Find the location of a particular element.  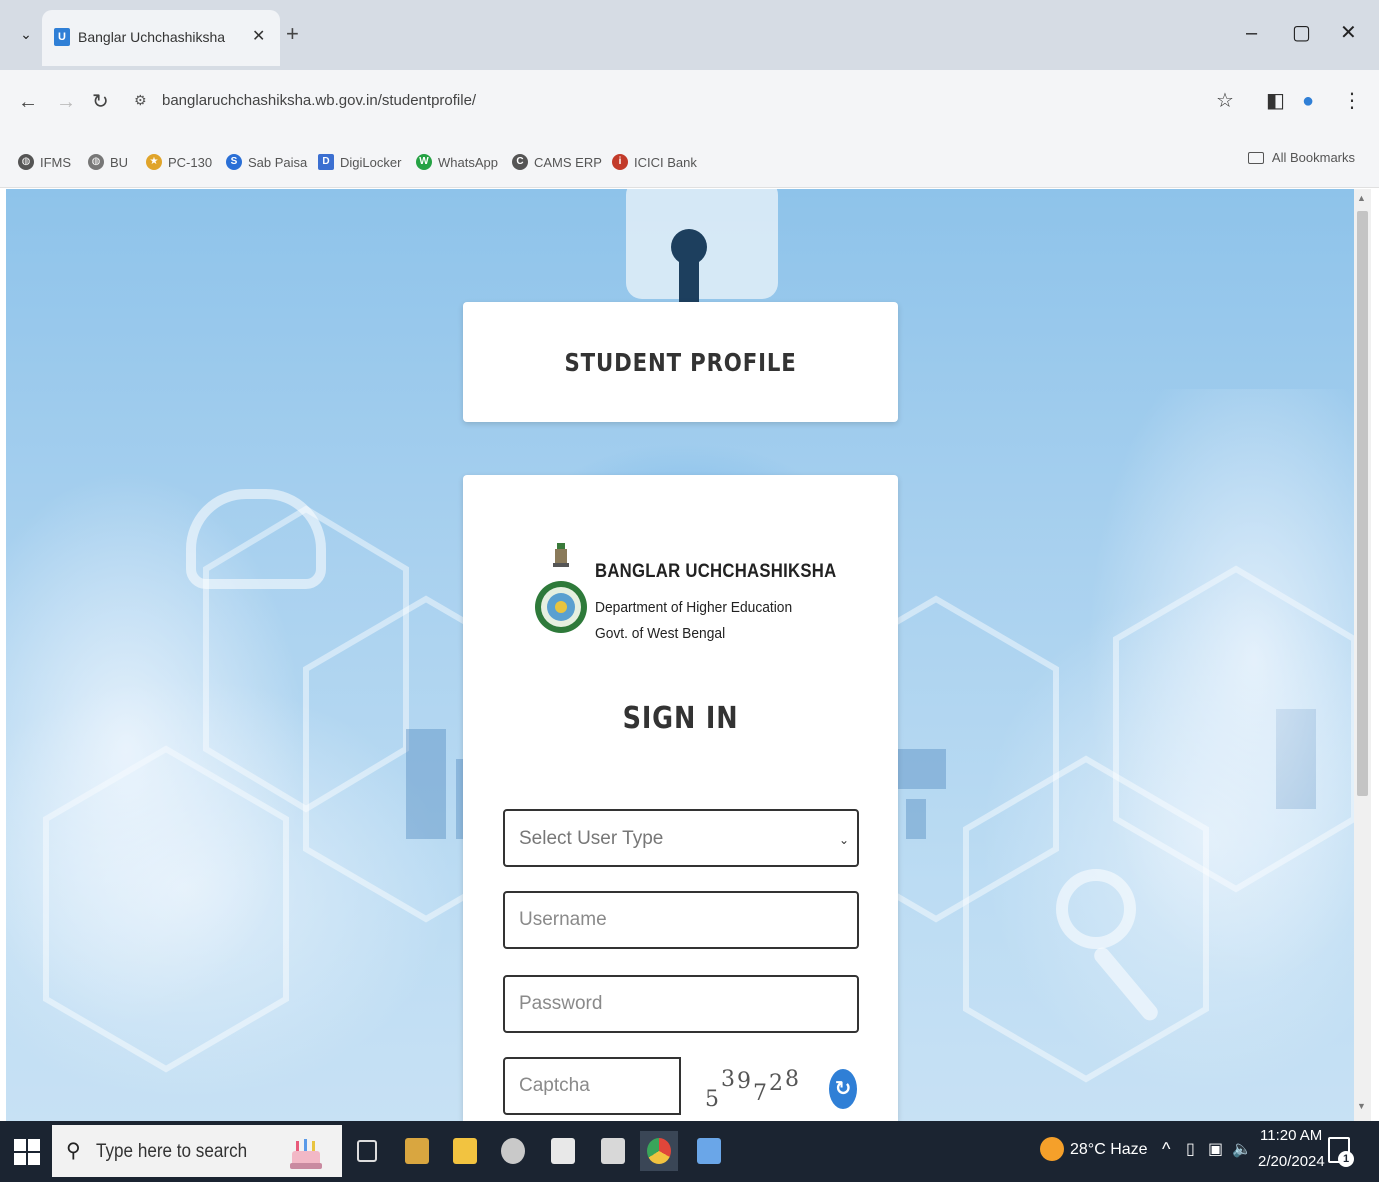

window-close-icon: ✕ is located at coordinates (1348, 33).